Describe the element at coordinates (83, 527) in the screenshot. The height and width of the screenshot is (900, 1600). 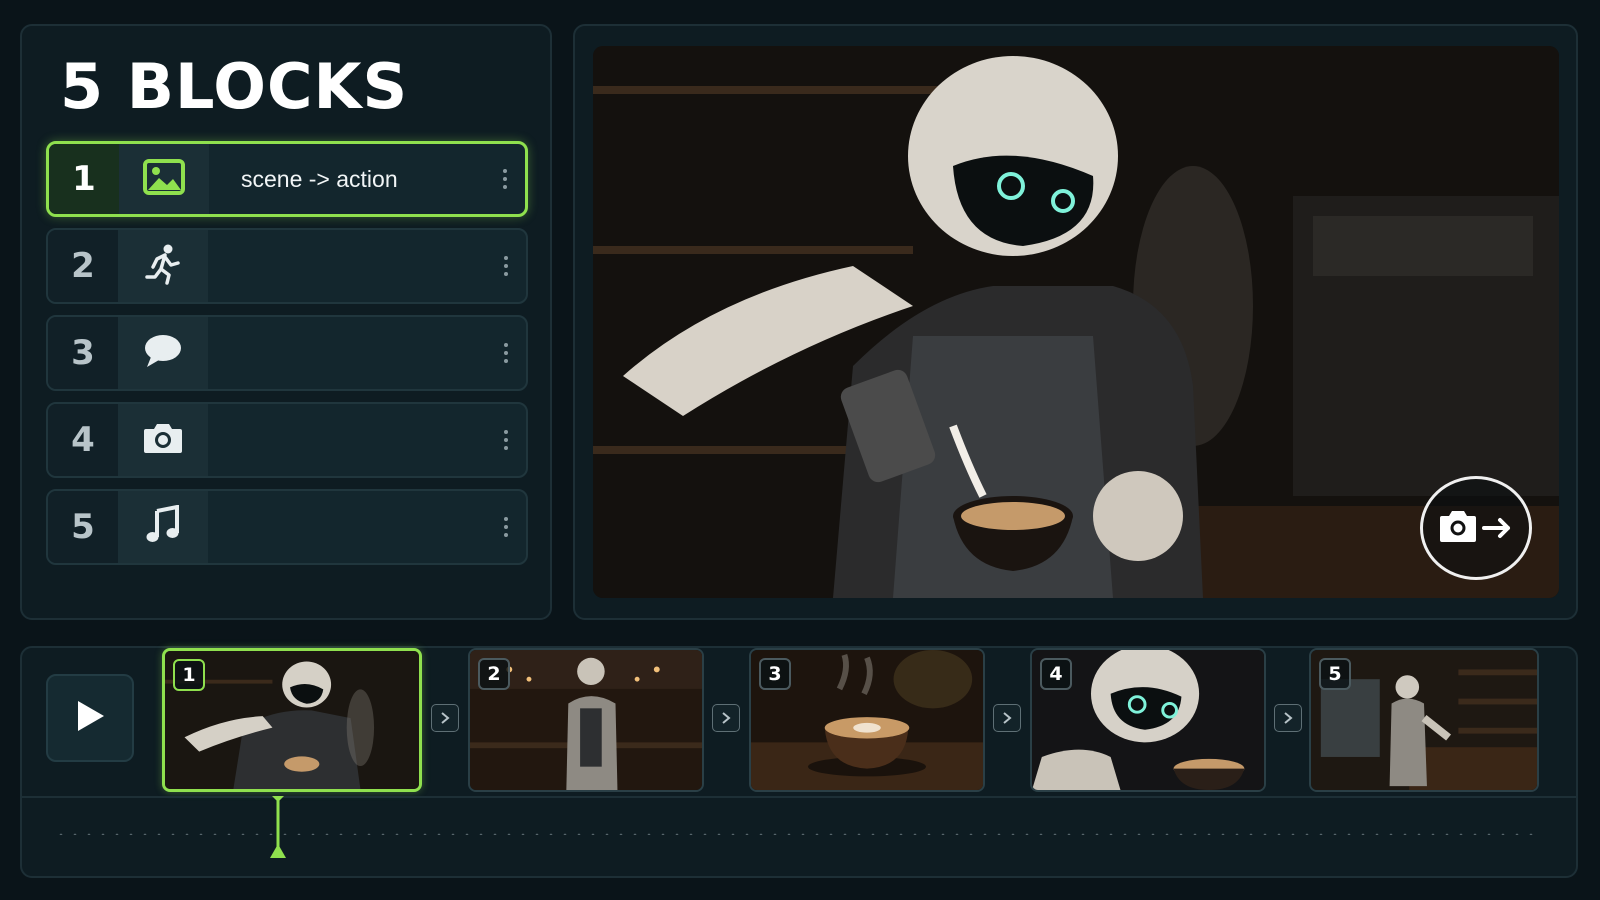
I see `block-number: 5` at that location.